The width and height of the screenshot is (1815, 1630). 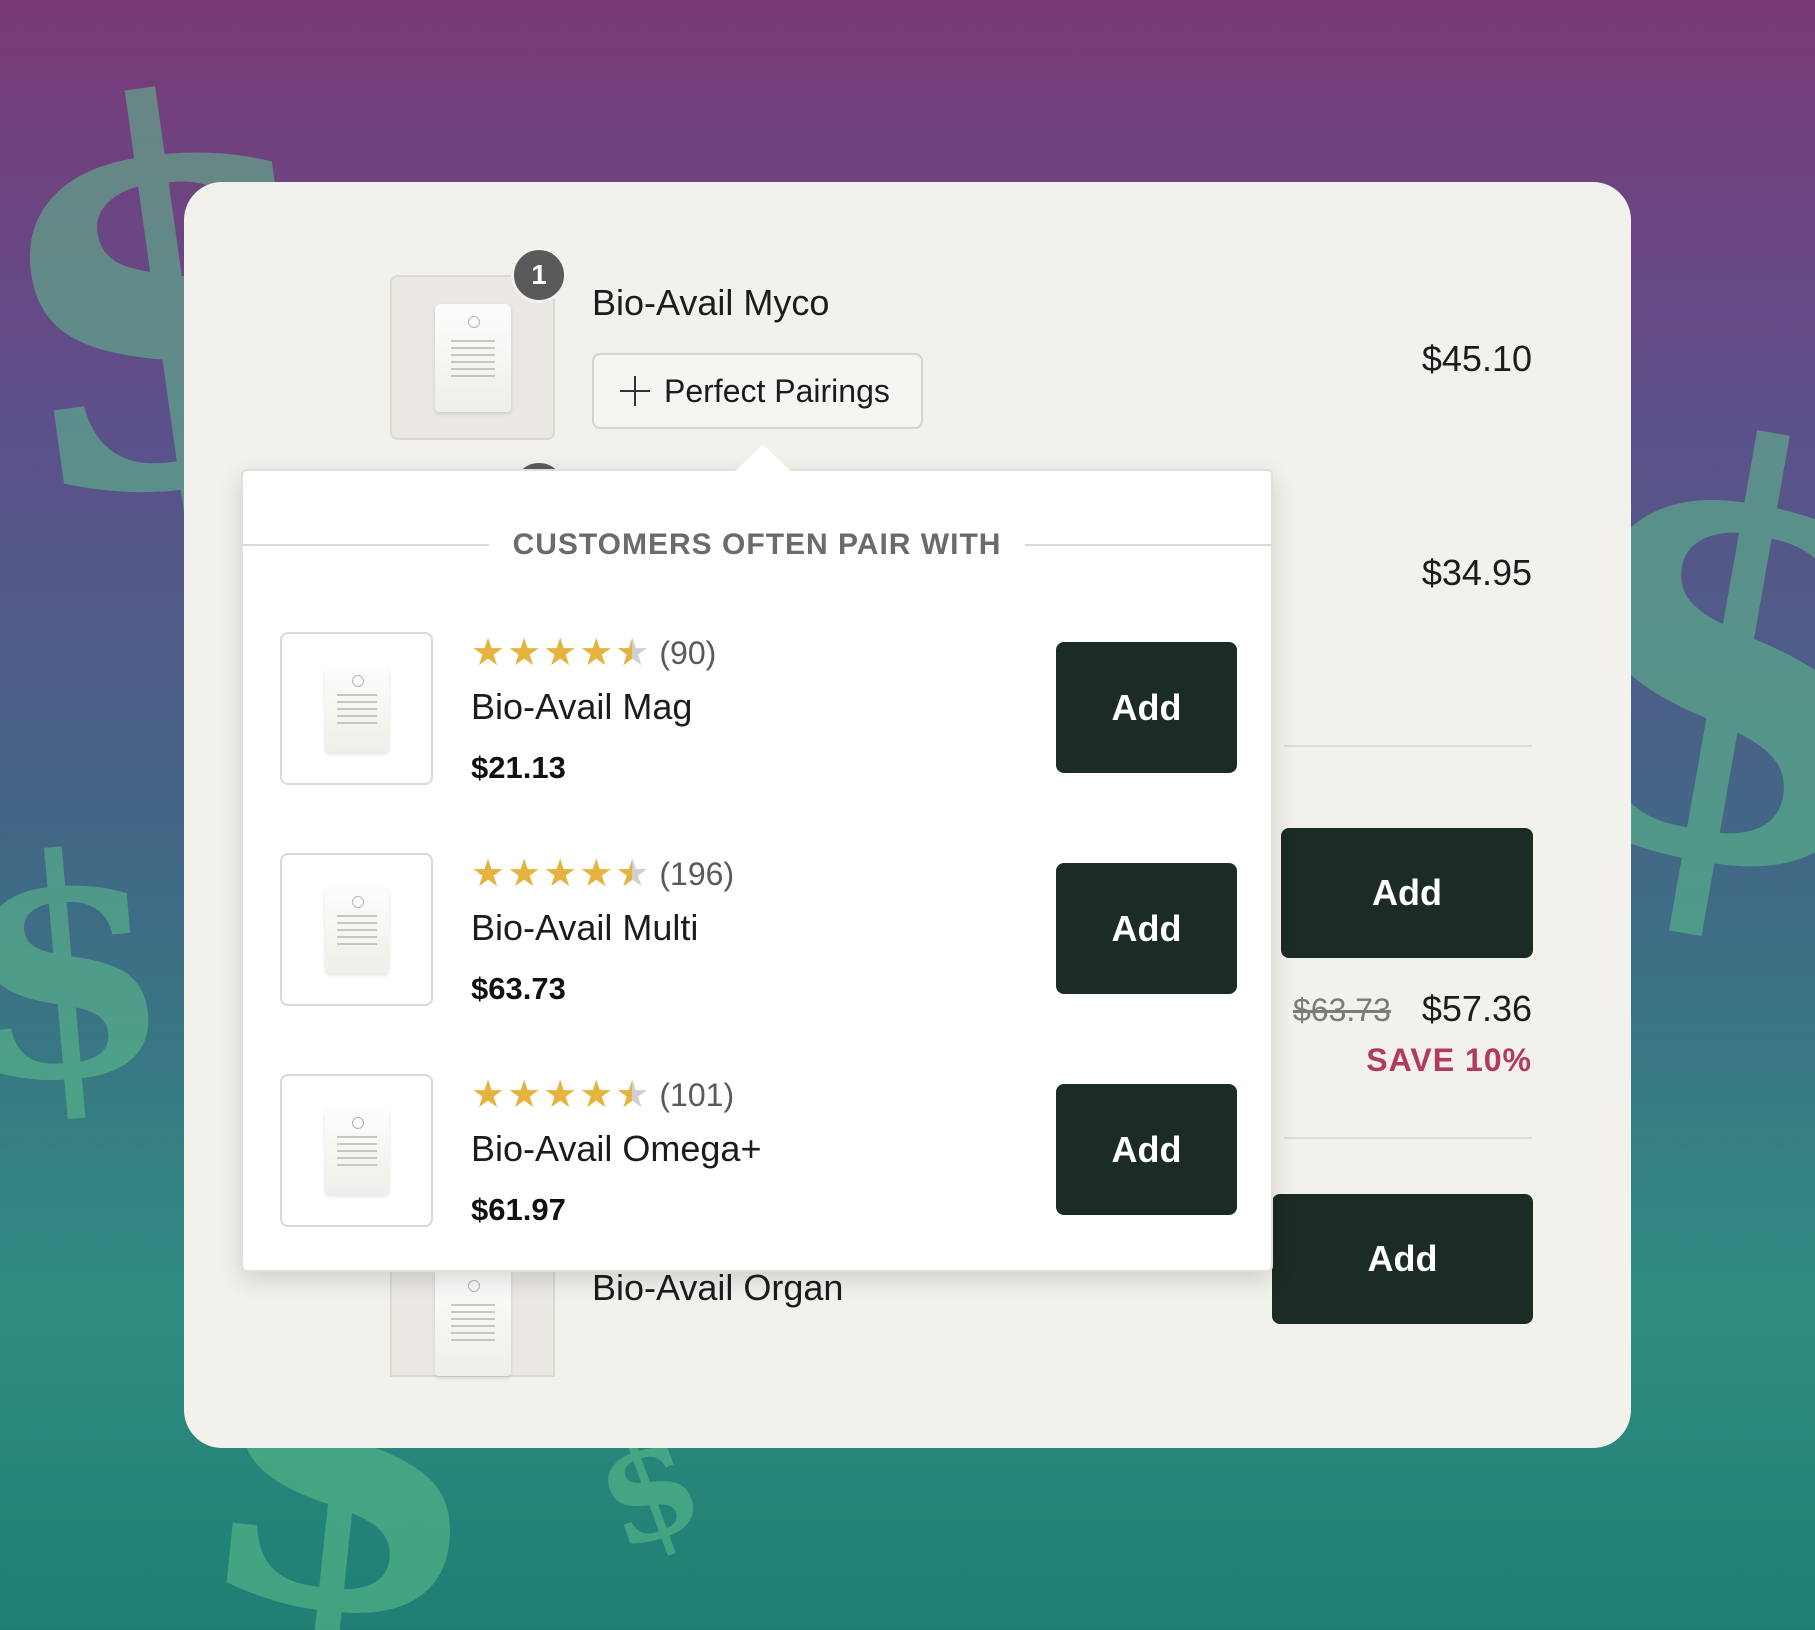 What do you see at coordinates (635, 391) in the screenshot?
I see `plus-icon` at bounding box center [635, 391].